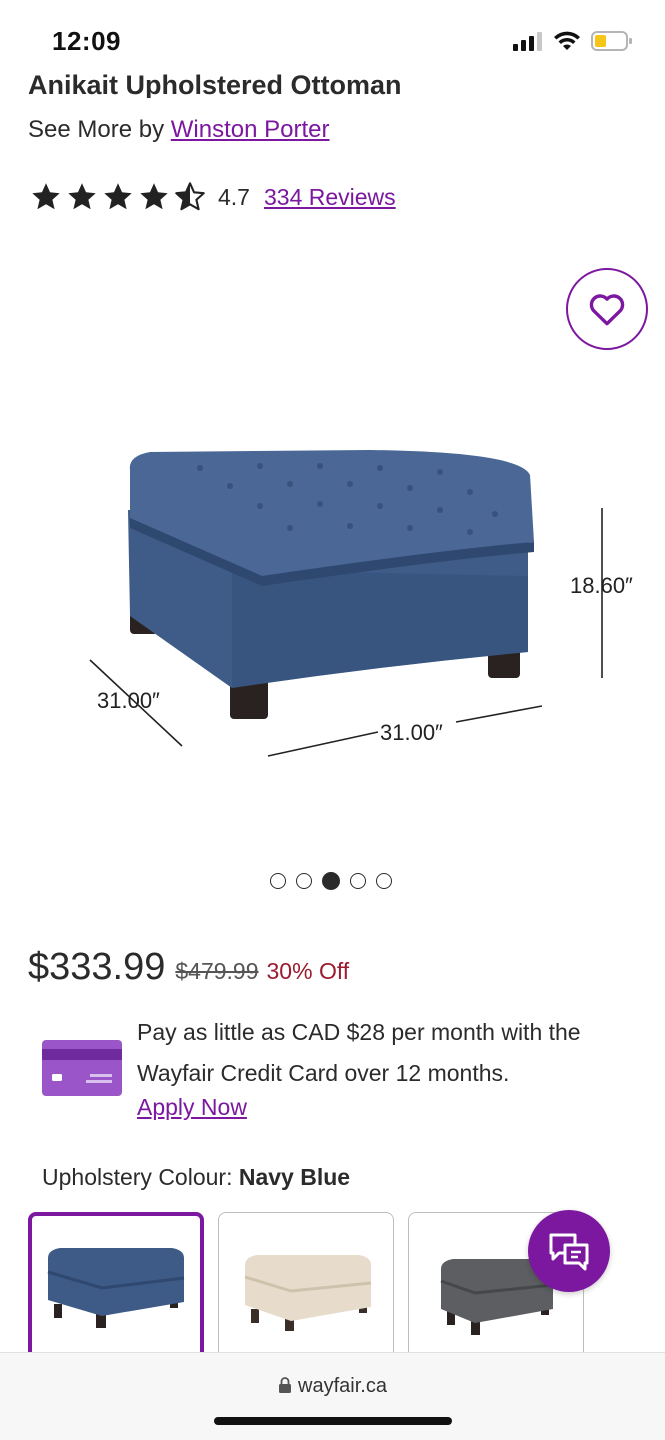  I want to click on colour-selected-value: Navy Blue, so click(294, 1177).